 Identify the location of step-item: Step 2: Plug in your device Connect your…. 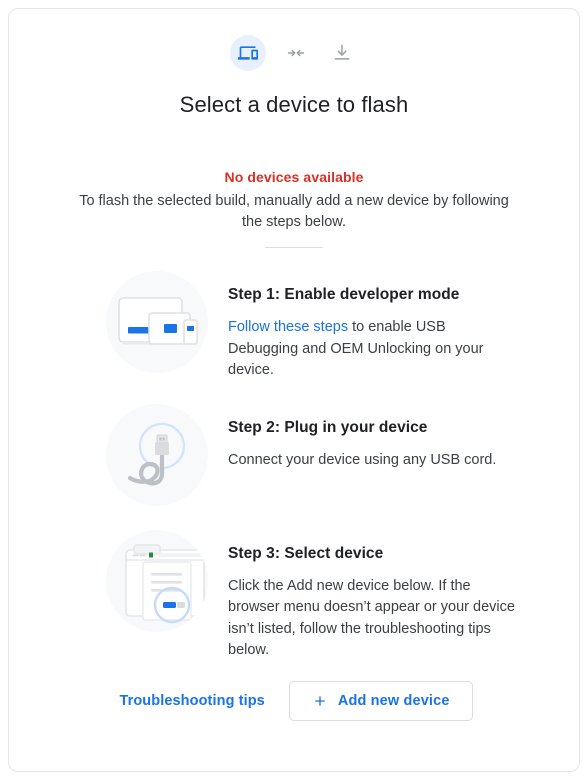
(294, 455).